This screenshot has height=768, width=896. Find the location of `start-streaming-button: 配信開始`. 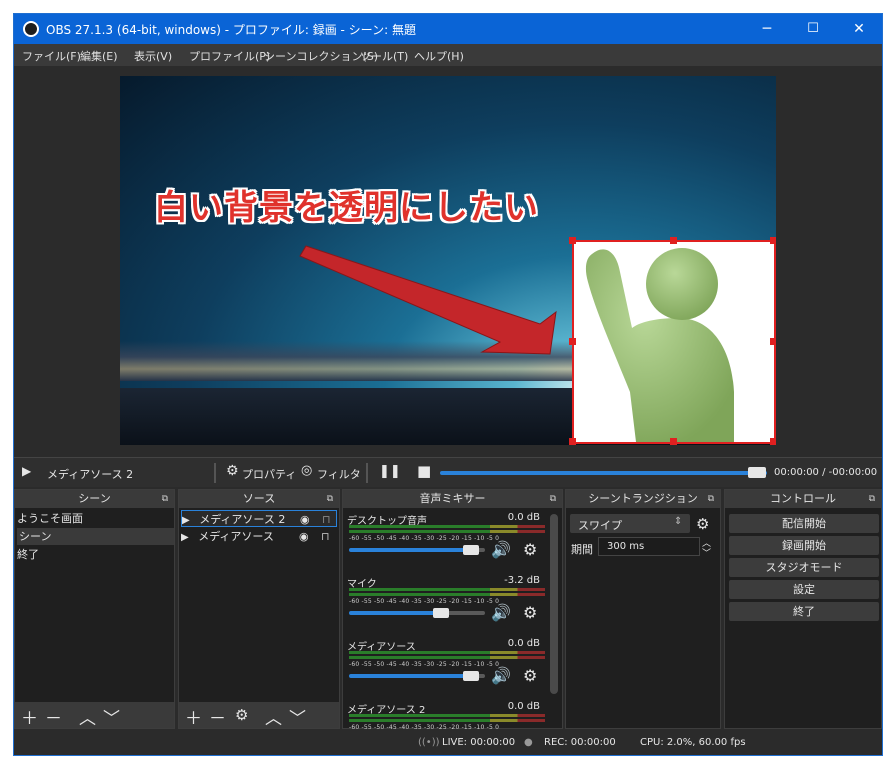

start-streaming-button: 配信開始 is located at coordinates (804, 523).